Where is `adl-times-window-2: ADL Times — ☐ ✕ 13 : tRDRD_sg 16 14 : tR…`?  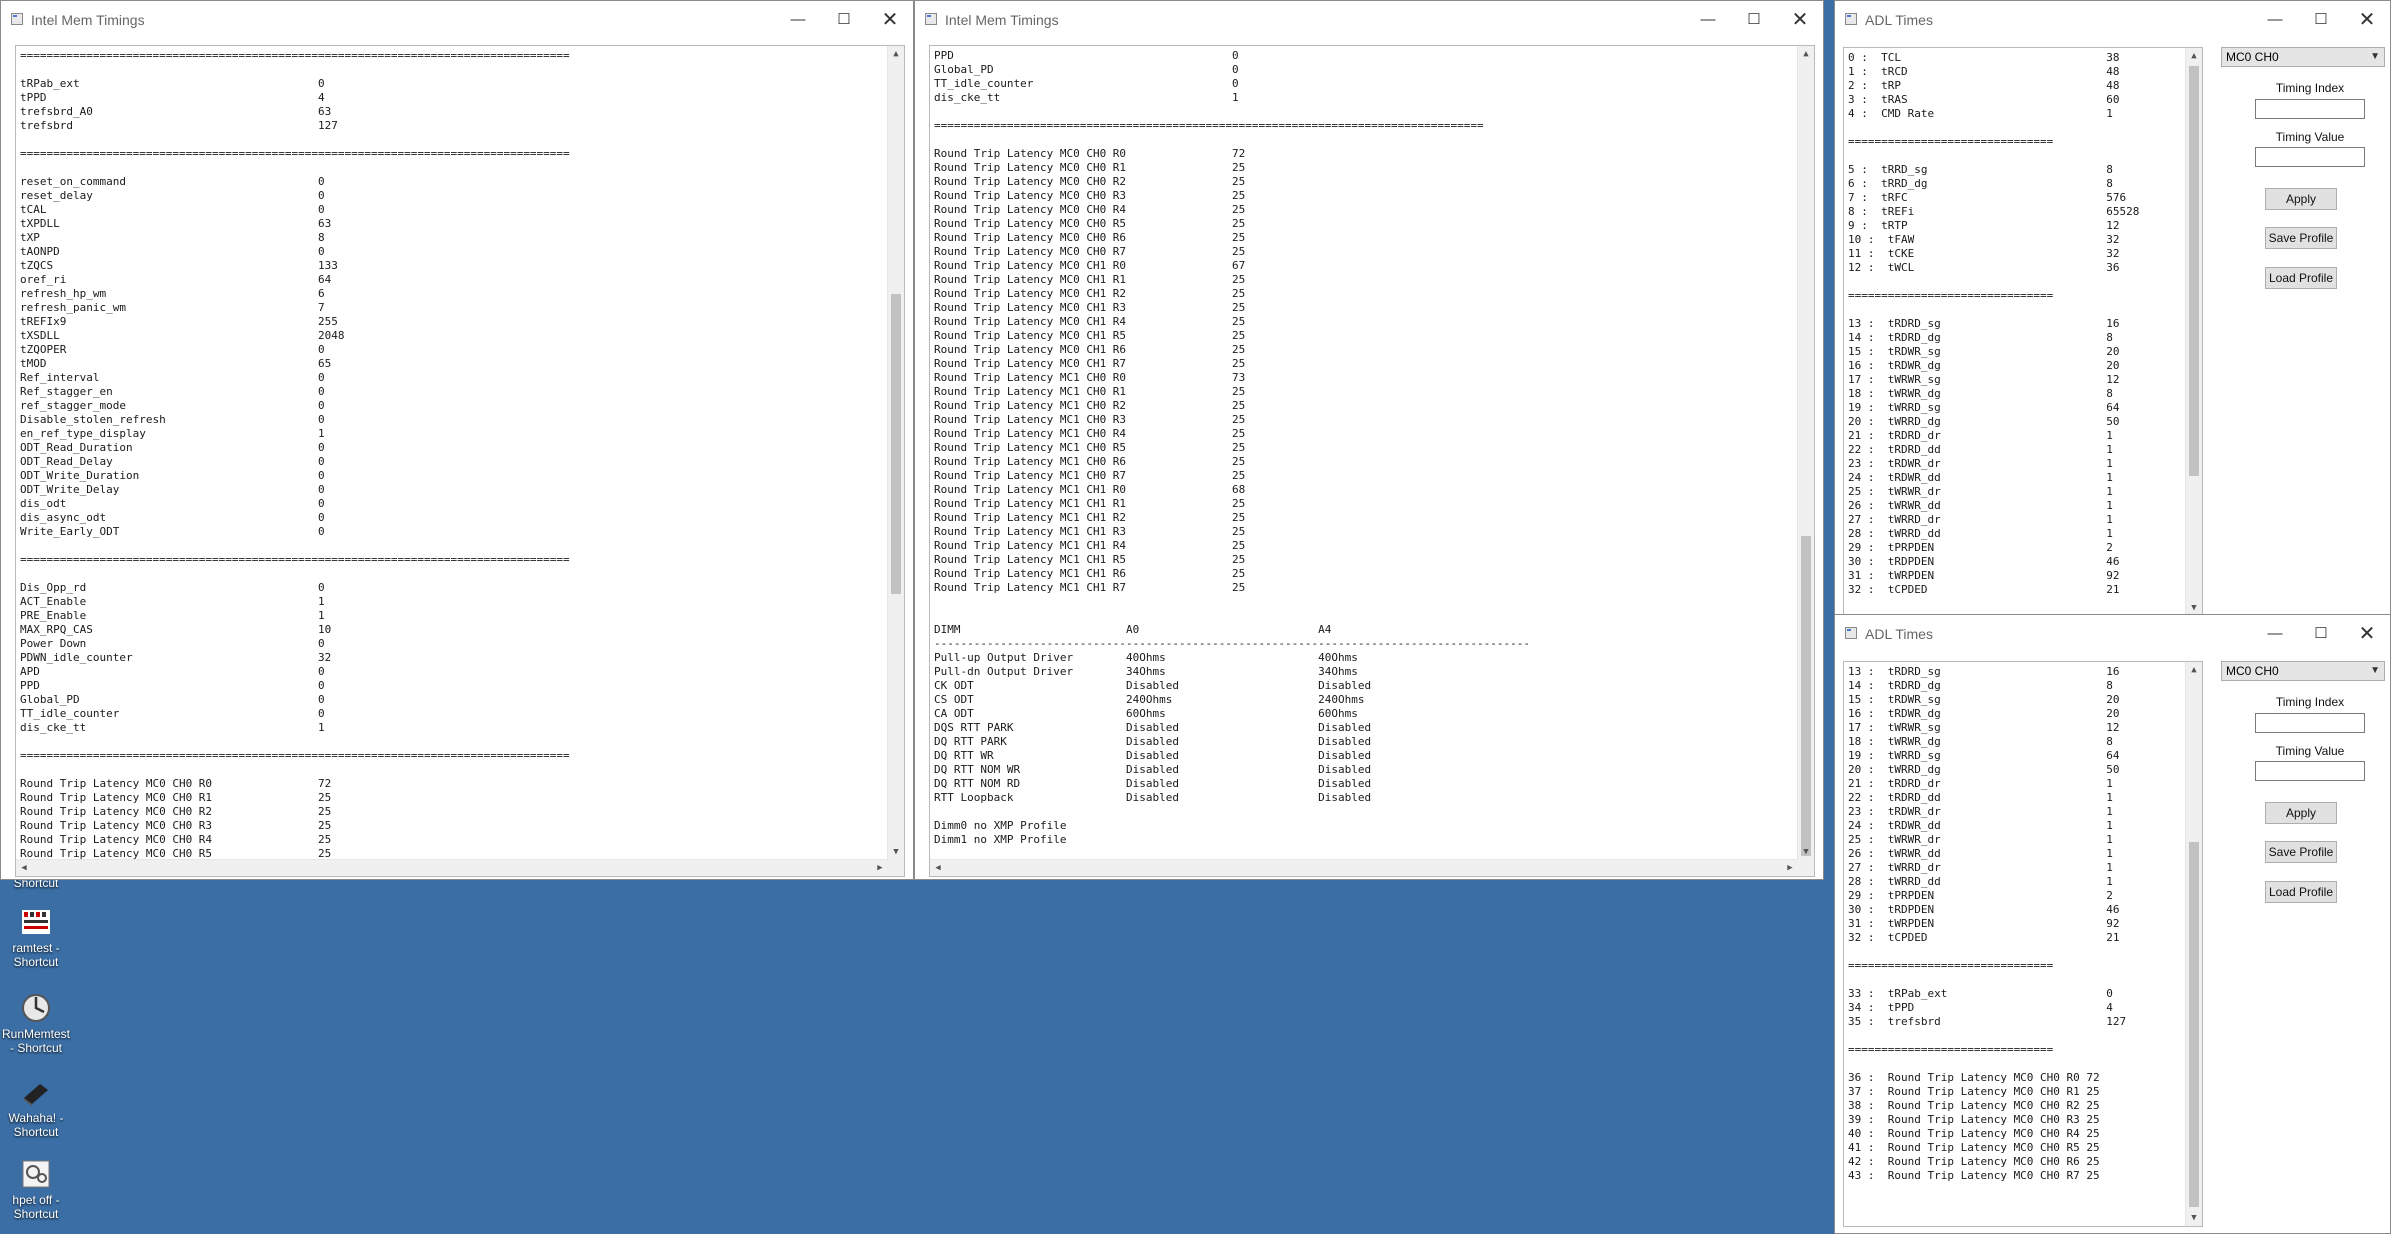 adl-times-window-2: ADL Times — ☐ ✕ 13 : tRDRD_sg 16 14 : tR… is located at coordinates (2112, 924).